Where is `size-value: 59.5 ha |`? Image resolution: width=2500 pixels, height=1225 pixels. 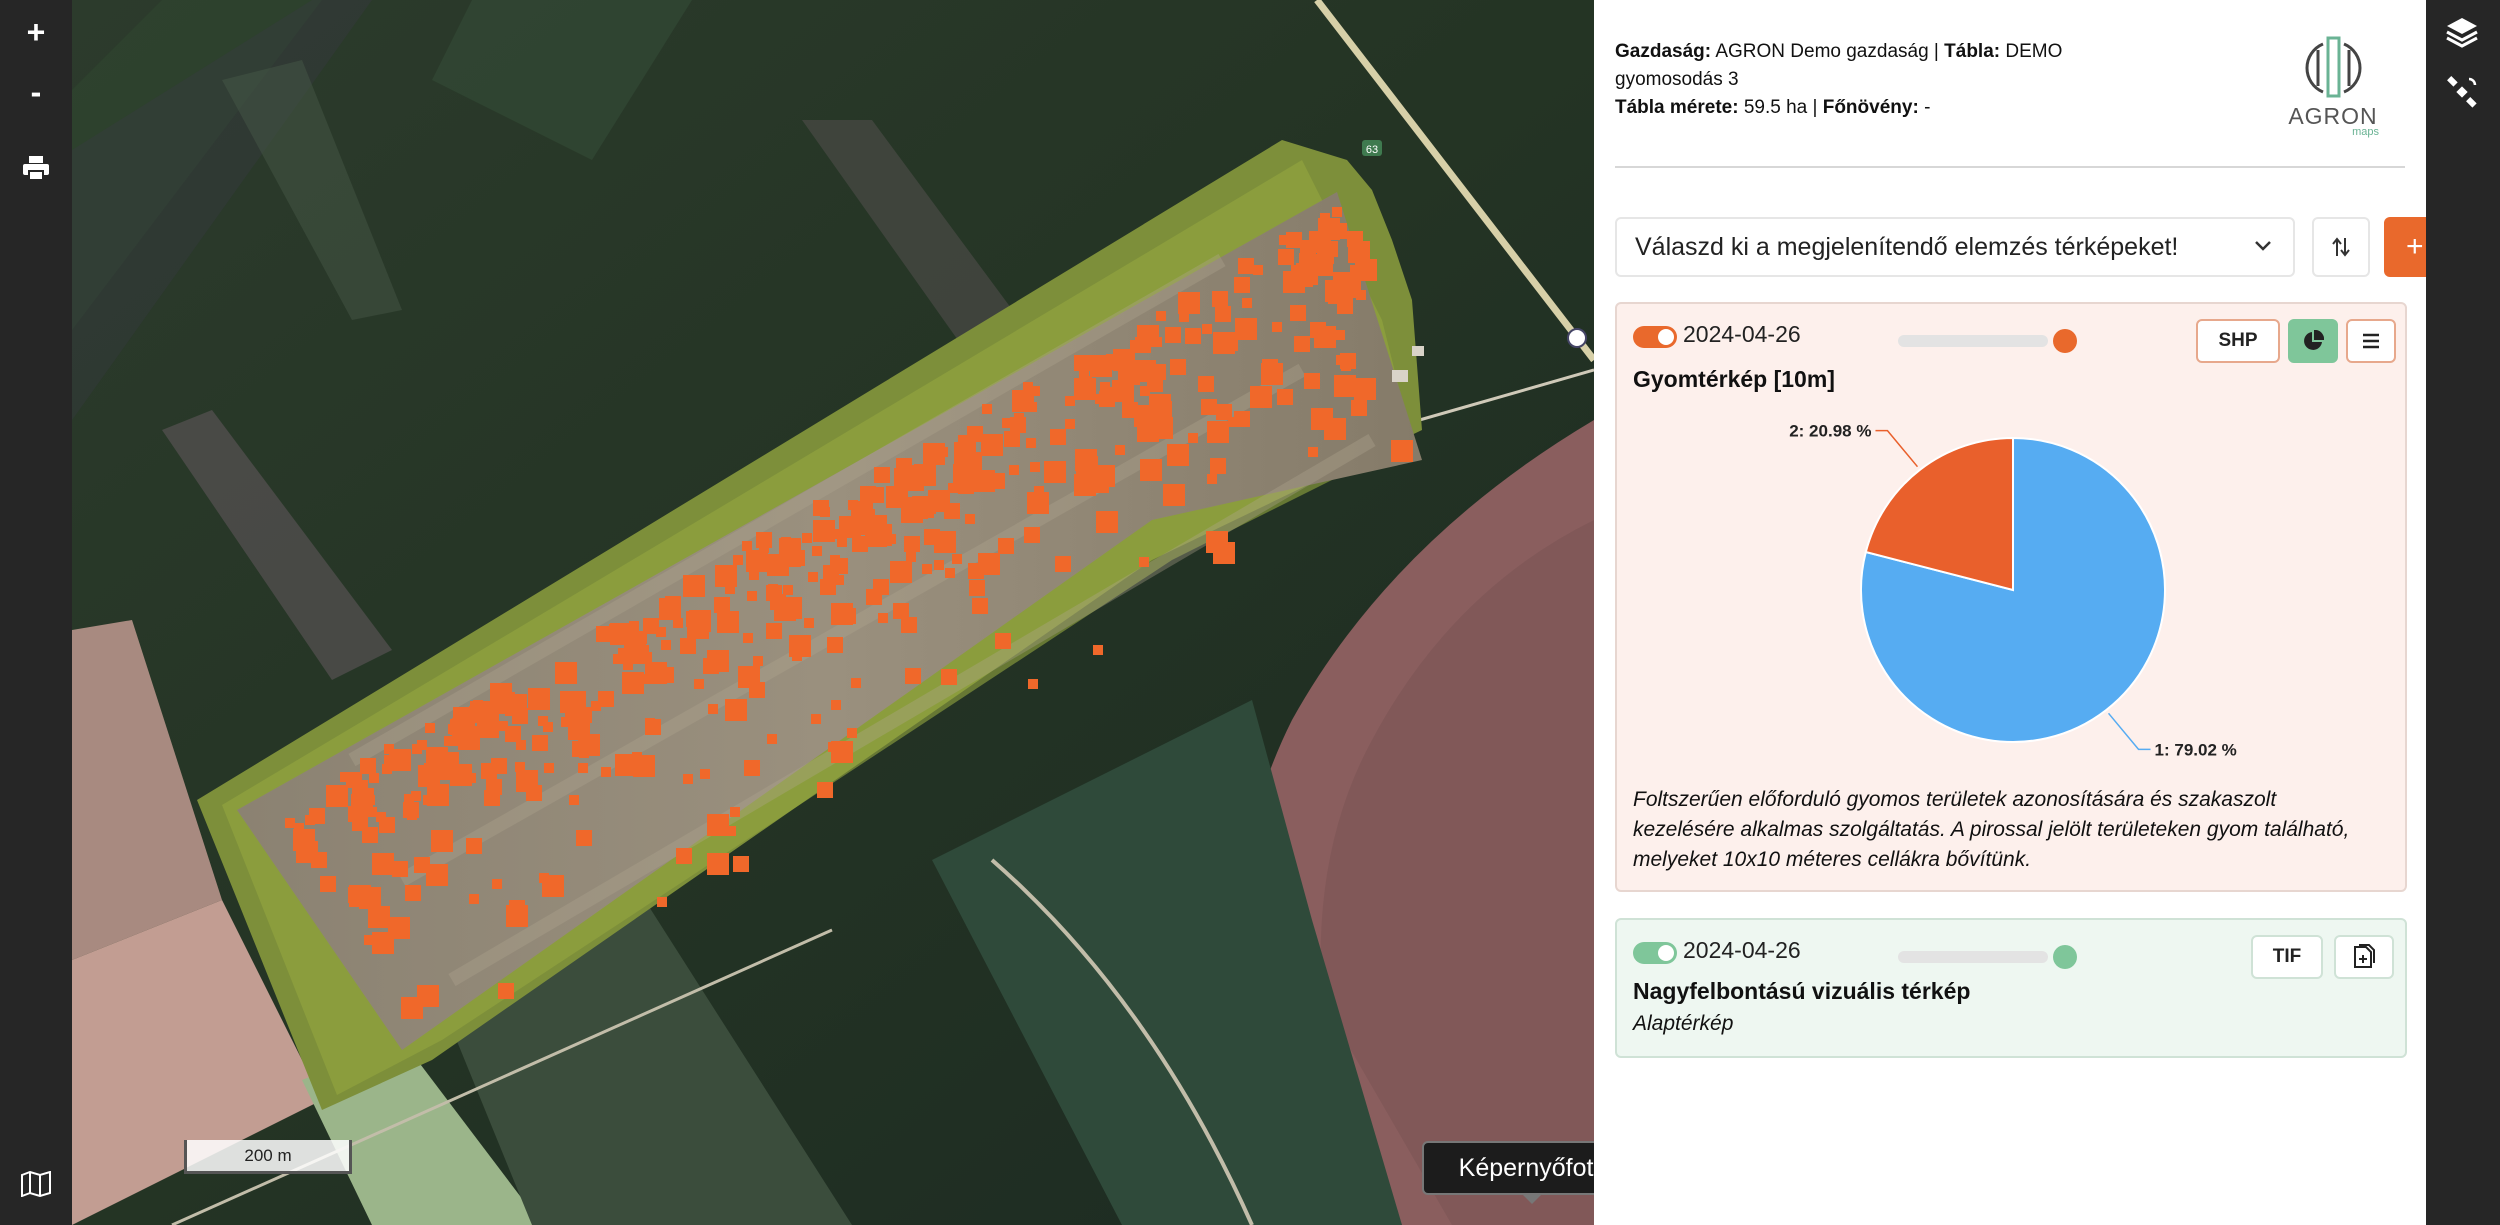 size-value: 59.5 ha | is located at coordinates (1780, 107).